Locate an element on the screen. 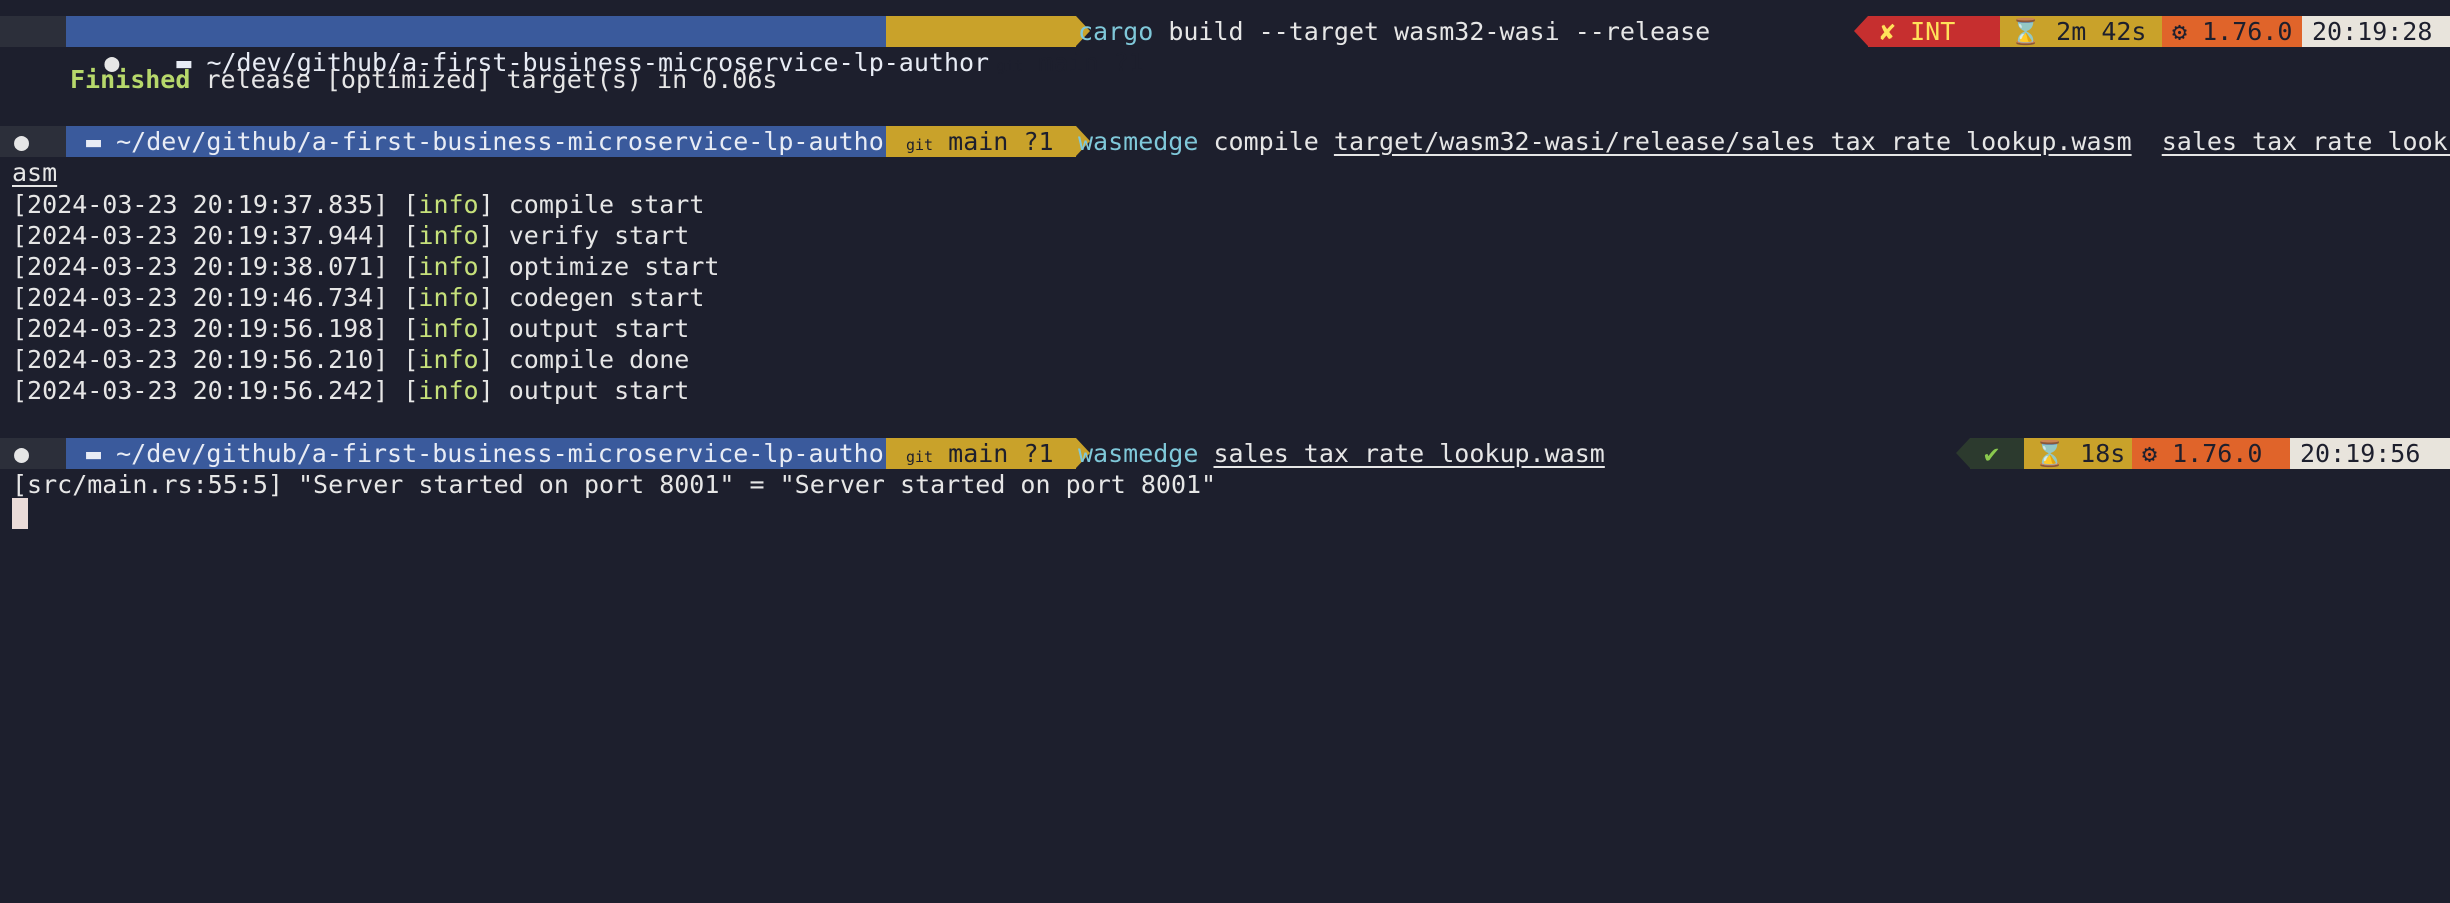 The image size is (2450, 903). wrapped-arg: asm is located at coordinates (35, 172).